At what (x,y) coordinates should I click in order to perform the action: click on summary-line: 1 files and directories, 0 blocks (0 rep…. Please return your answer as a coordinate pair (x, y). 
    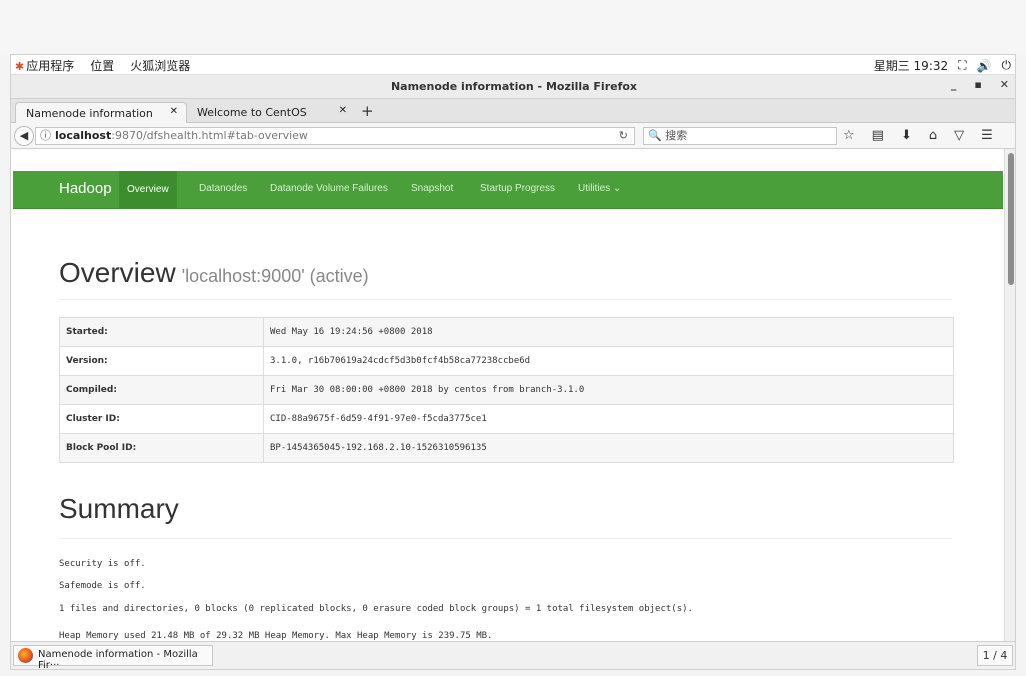
    Looking at the image, I should click on (376, 609).